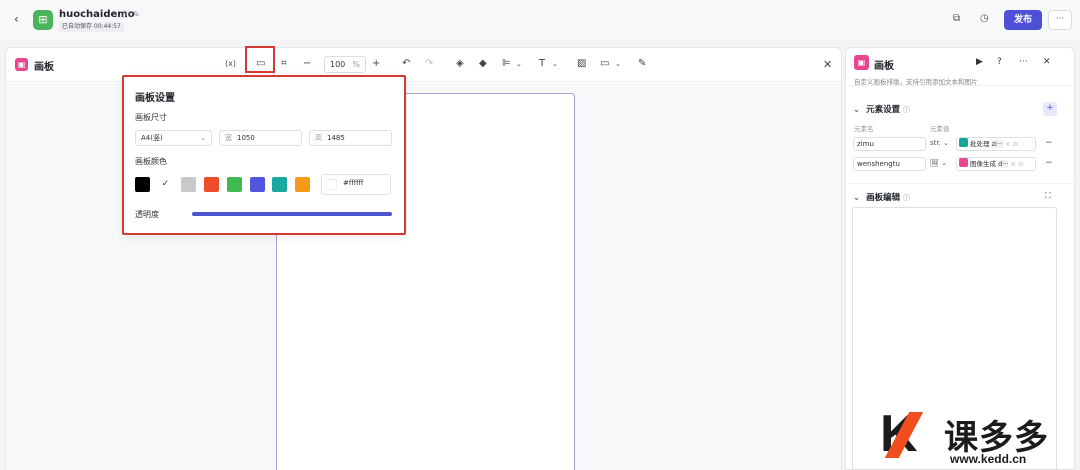 This screenshot has height=470, width=1080. I want to click on help-icon: ?, so click(999, 62).